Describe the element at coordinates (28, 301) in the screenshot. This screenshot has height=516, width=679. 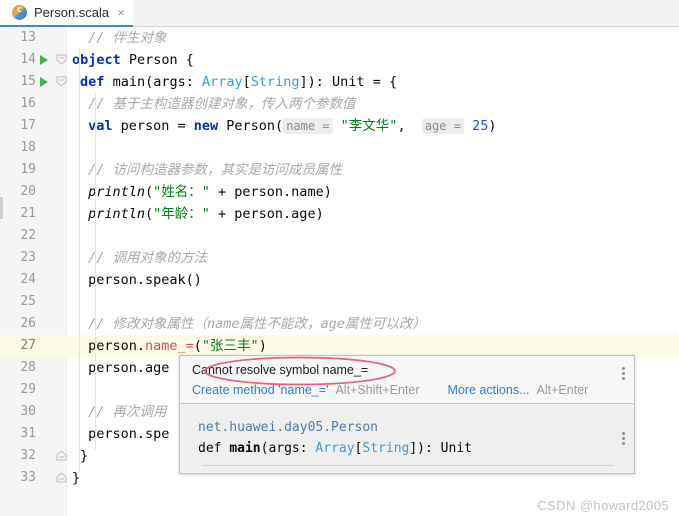
I see `line-number: 25` at that location.